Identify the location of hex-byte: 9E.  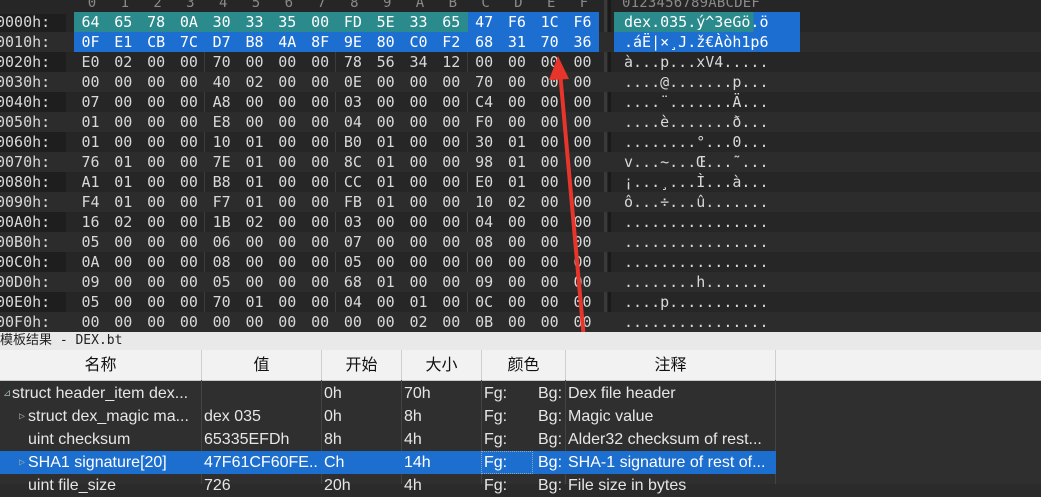
(353, 42).